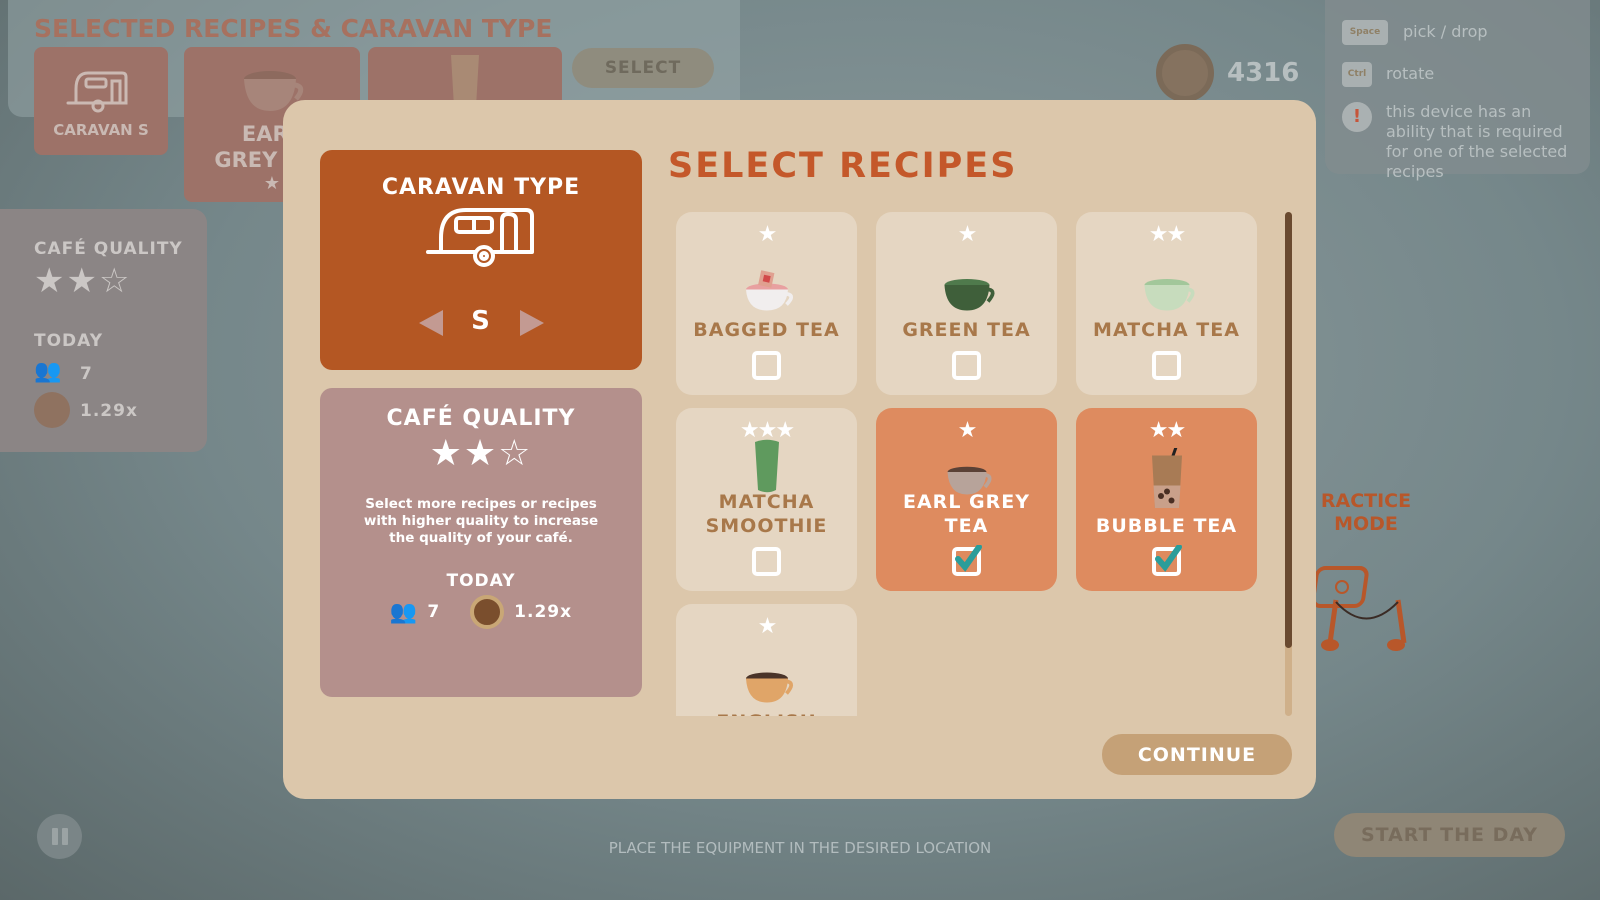  What do you see at coordinates (1166, 330) in the screenshot?
I see `recipe-name: MATCHA TEA` at bounding box center [1166, 330].